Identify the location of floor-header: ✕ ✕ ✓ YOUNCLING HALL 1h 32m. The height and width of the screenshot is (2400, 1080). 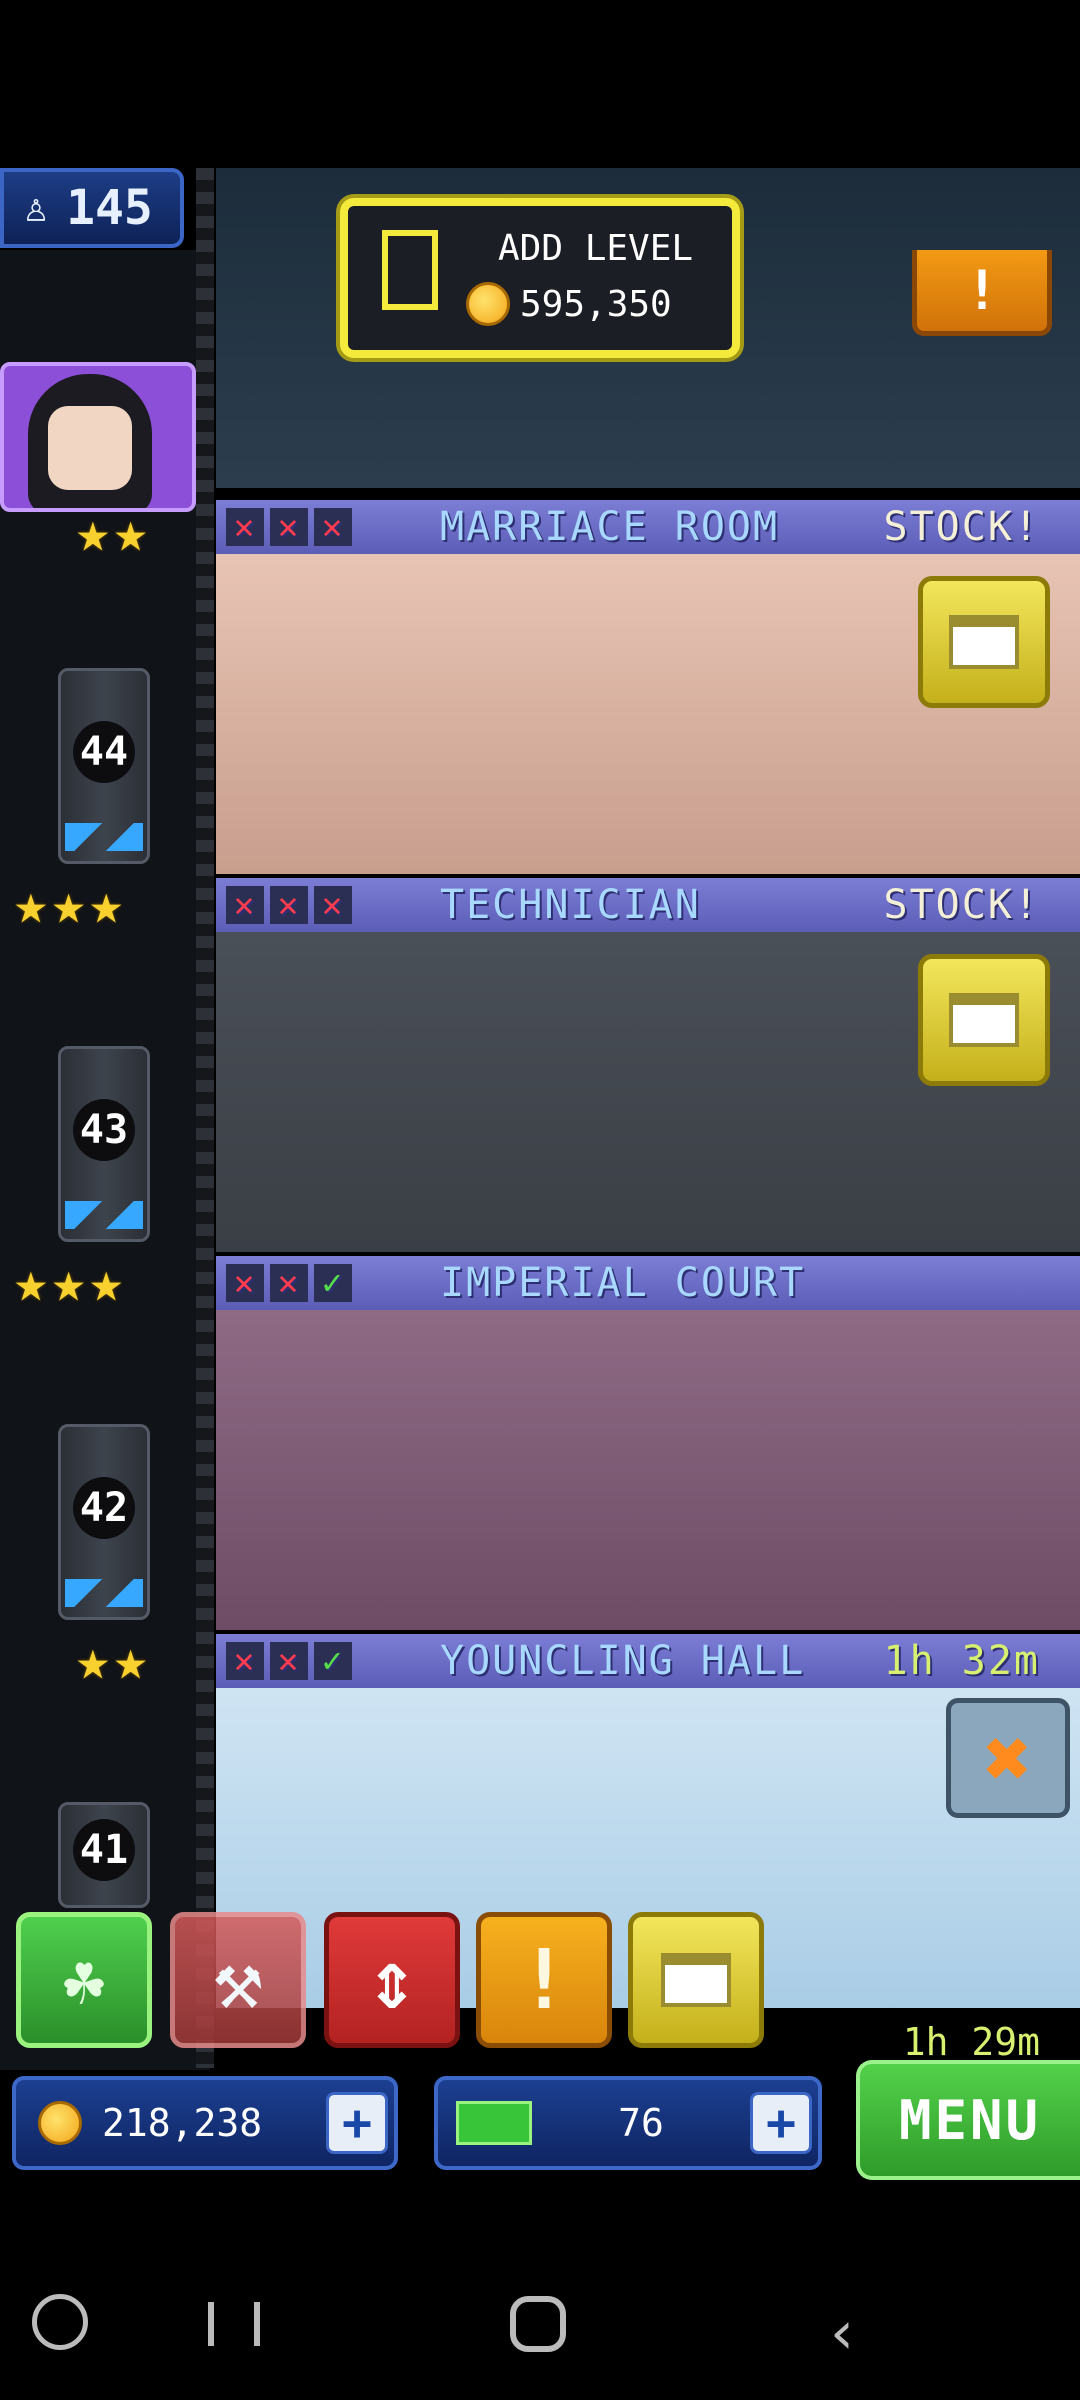
(648, 1661).